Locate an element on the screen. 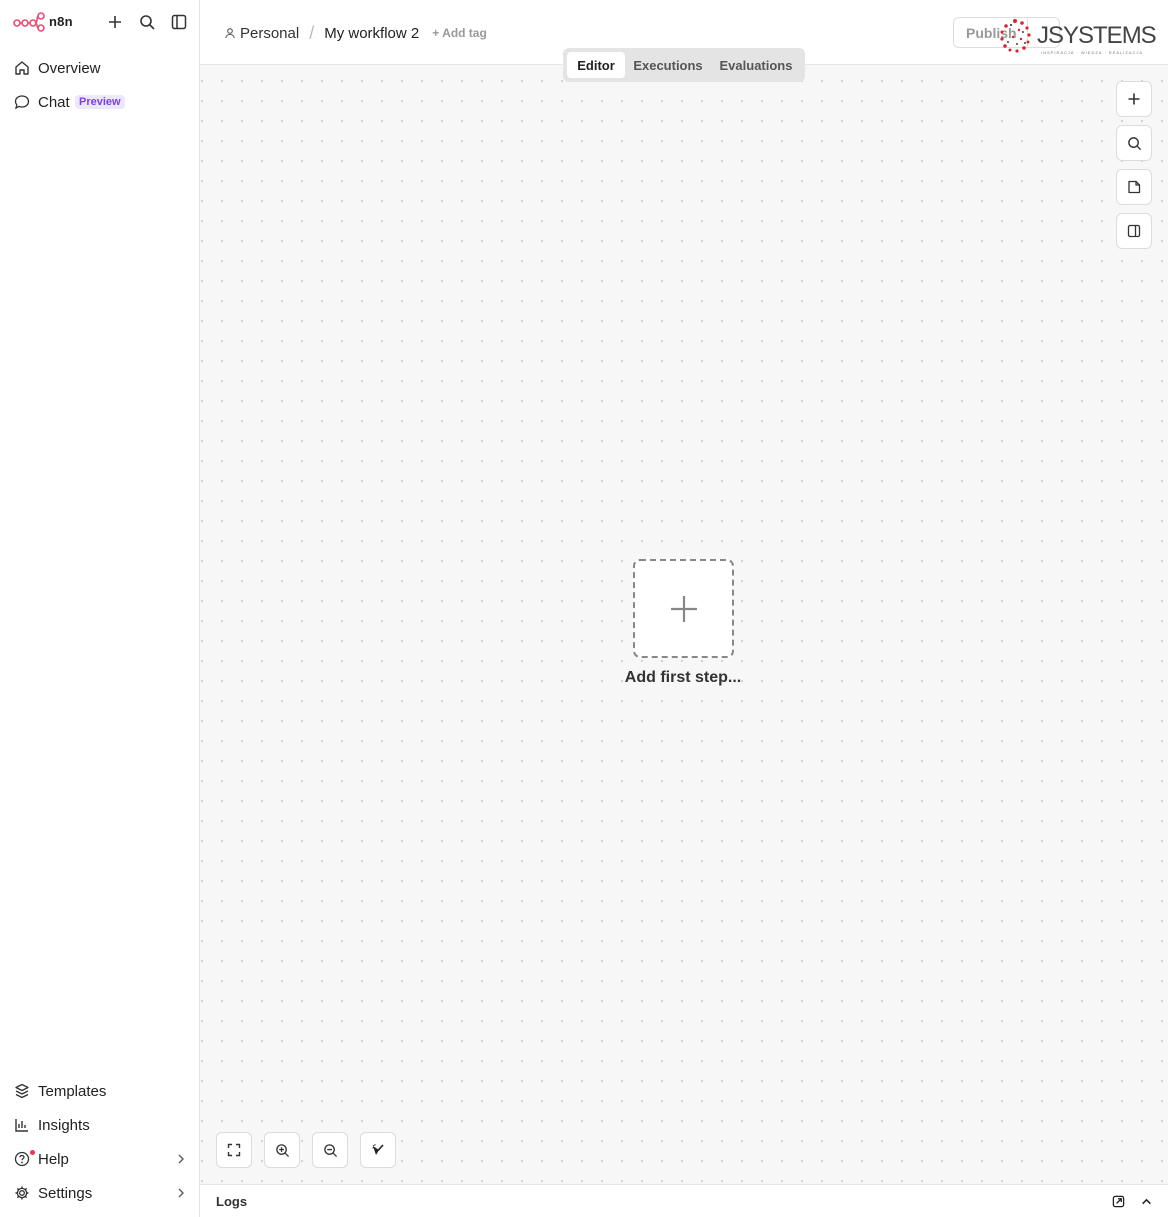 This screenshot has height=1217, width=1168. tidy-up-button is located at coordinates (378, 1150).